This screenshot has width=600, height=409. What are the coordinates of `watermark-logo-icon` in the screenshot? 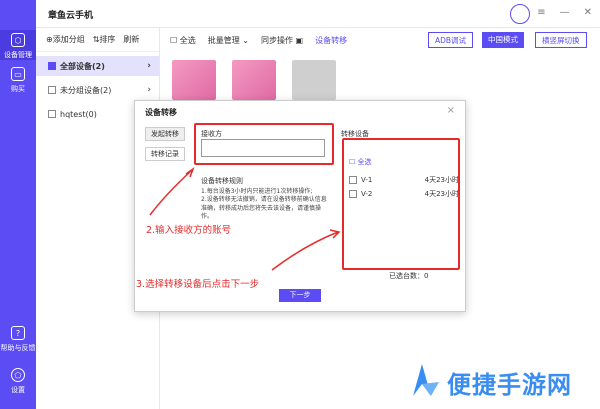 It's located at (426, 380).